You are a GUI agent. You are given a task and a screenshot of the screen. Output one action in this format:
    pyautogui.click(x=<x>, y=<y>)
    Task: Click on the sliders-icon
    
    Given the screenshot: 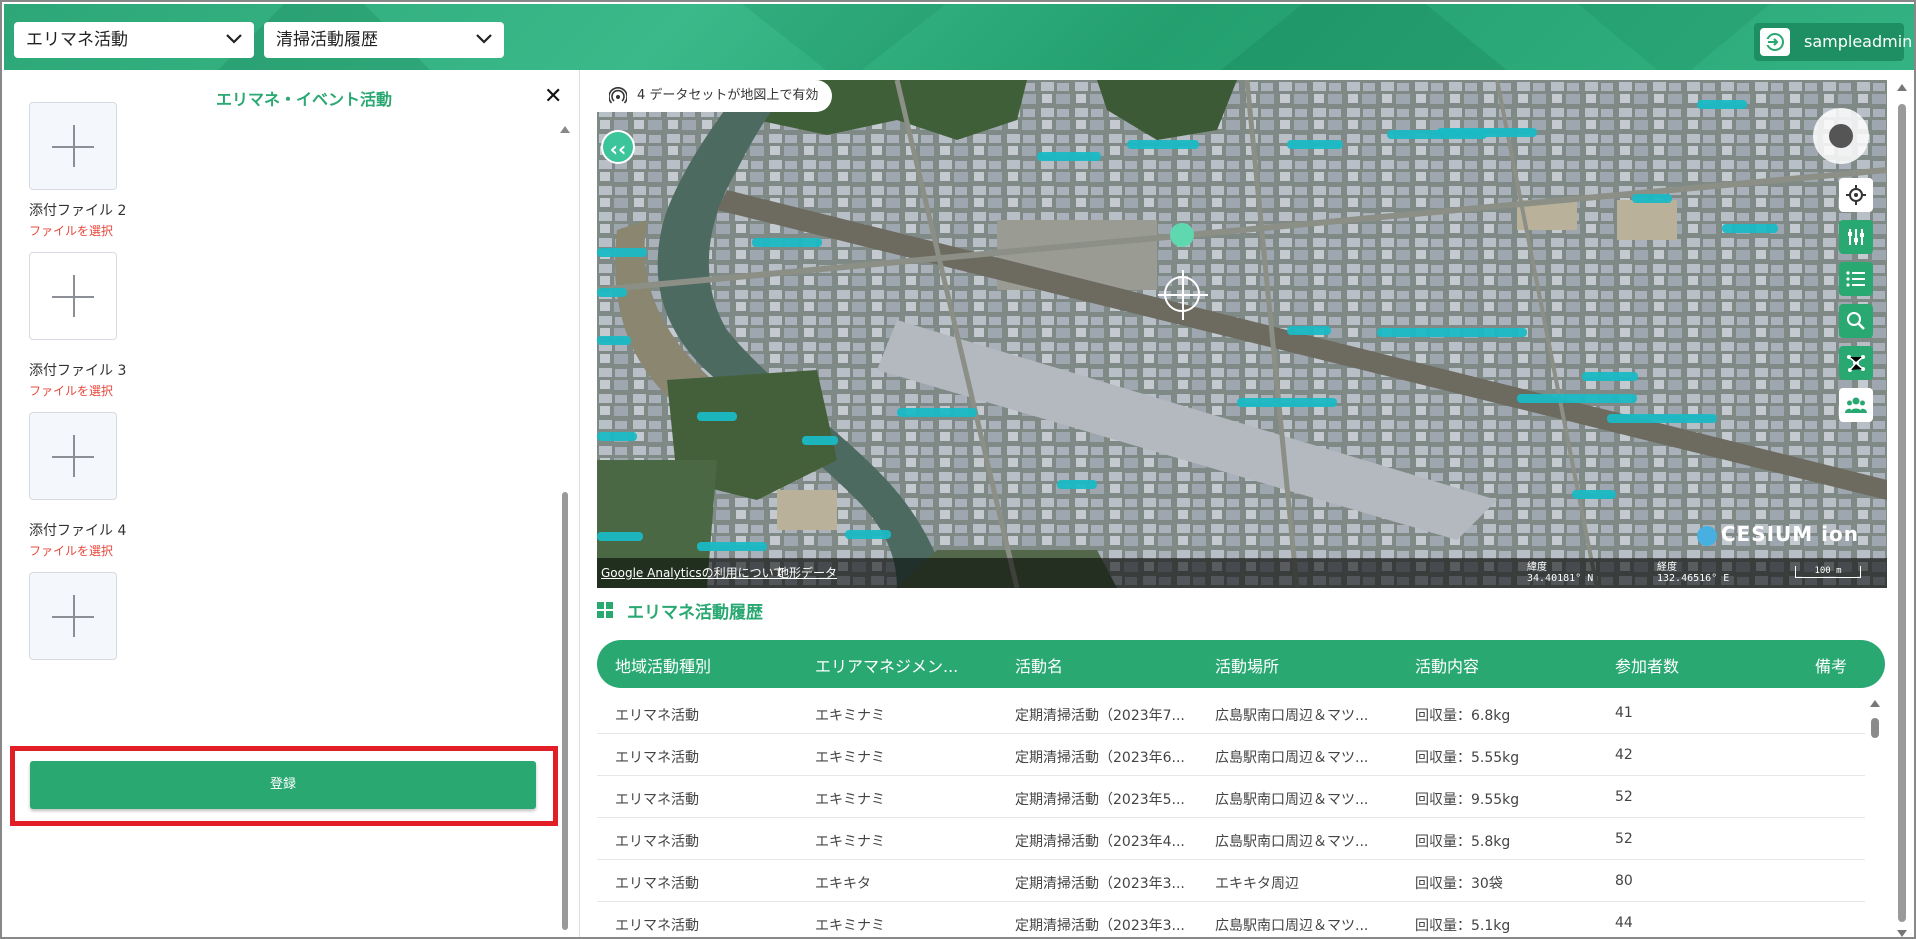 What is the action you would take?
    pyautogui.click(x=1856, y=237)
    